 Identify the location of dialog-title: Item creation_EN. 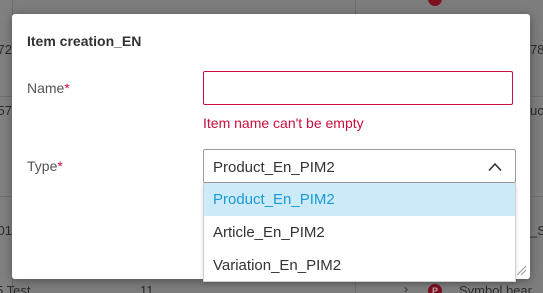
(84, 41).